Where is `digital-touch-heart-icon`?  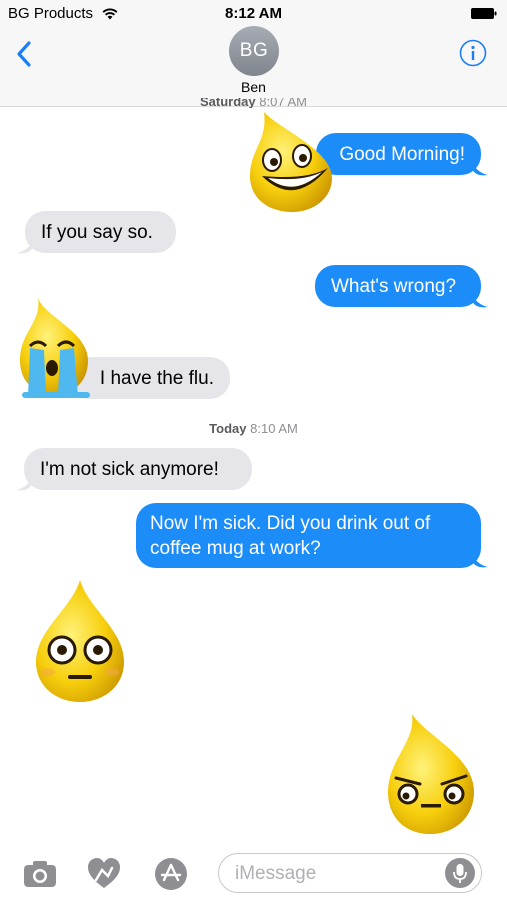
digital-touch-heart-icon is located at coordinates (104, 874).